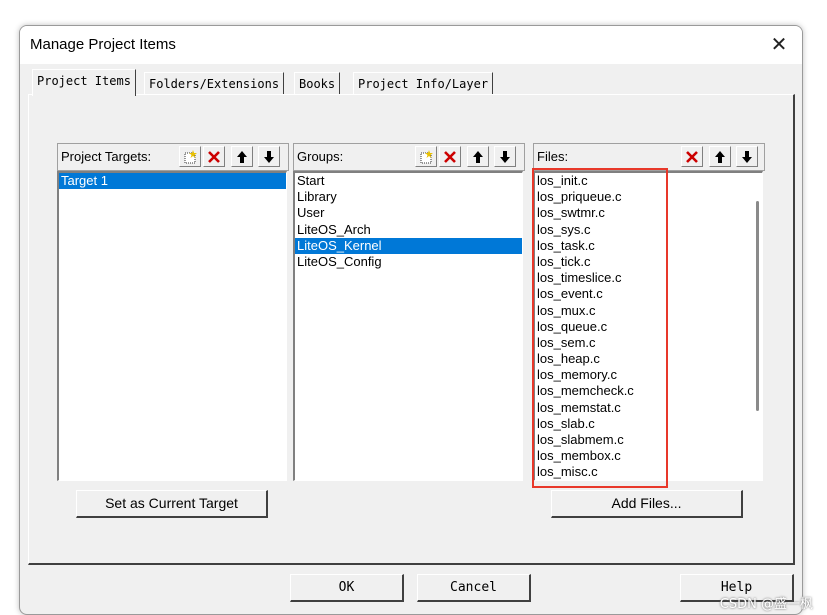 Image resolution: width=827 pixels, height=615 pixels. I want to click on group-list-item: LiteOS_Config, so click(408, 262).